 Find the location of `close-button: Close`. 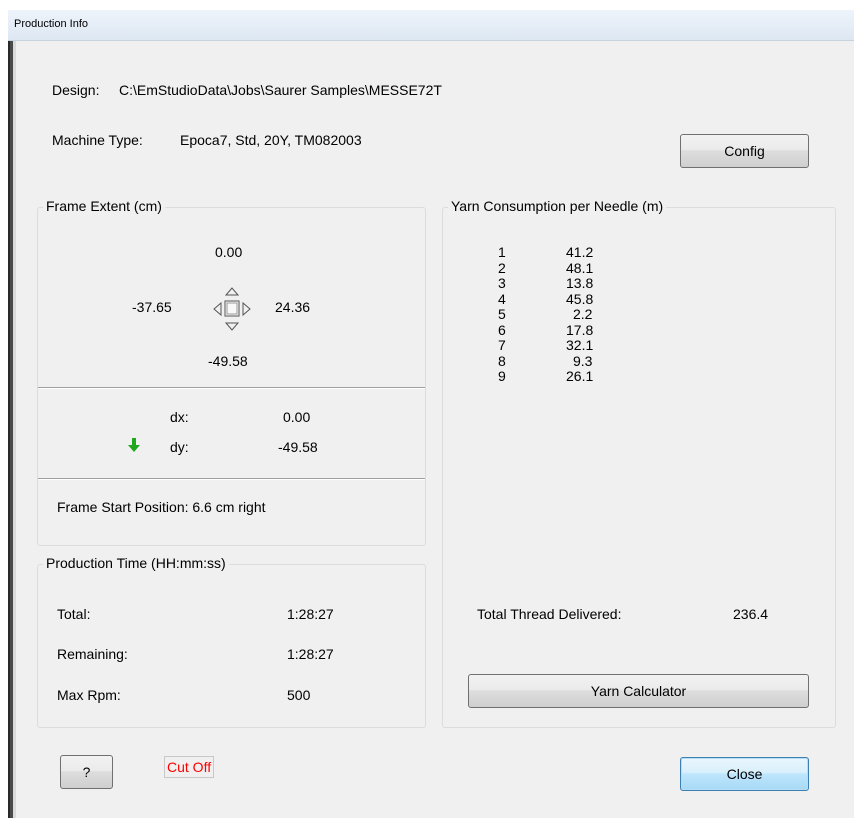

close-button: Close is located at coordinates (744, 774).